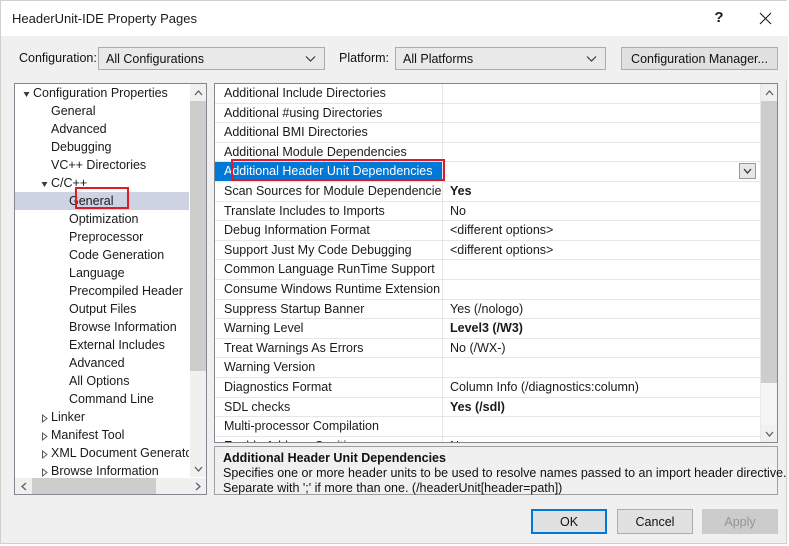 This screenshot has height=546, width=789. What do you see at coordinates (102, 273) in the screenshot?
I see `tree-item: Language` at bounding box center [102, 273].